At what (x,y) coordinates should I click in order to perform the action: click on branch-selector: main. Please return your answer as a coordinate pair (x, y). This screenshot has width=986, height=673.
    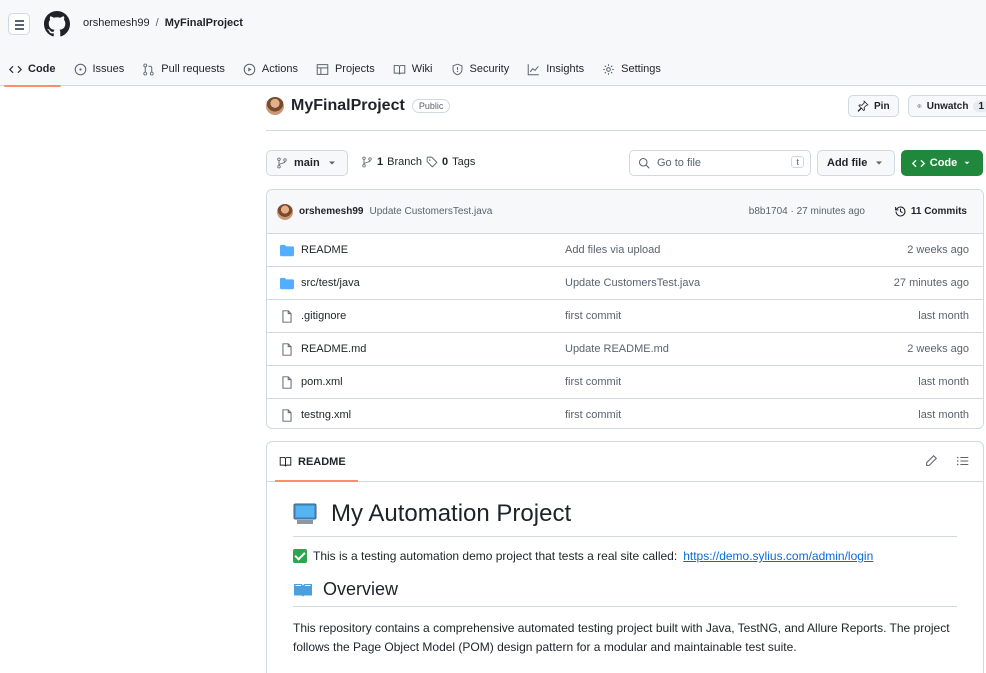
    Looking at the image, I should click on (307, 163).